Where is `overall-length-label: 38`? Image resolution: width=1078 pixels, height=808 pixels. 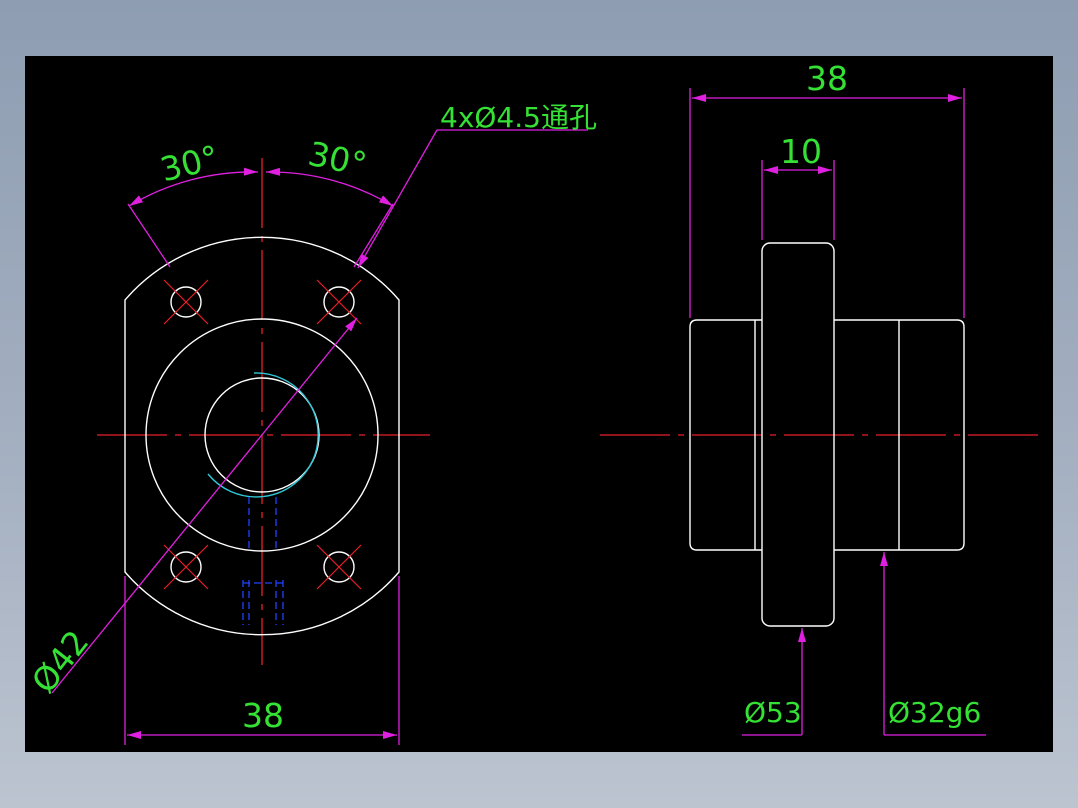
overall-length-label: 38 is located at coordinates (827, 78).